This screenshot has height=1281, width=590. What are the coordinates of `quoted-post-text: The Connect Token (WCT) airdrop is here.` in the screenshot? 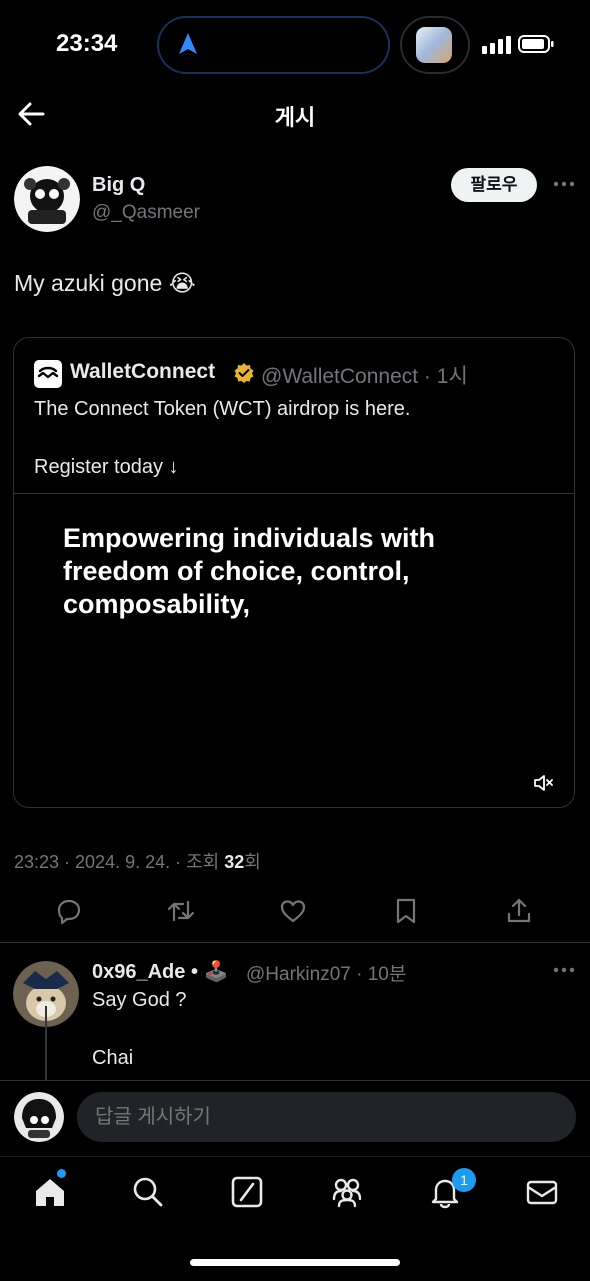 It's located at (222, 409).